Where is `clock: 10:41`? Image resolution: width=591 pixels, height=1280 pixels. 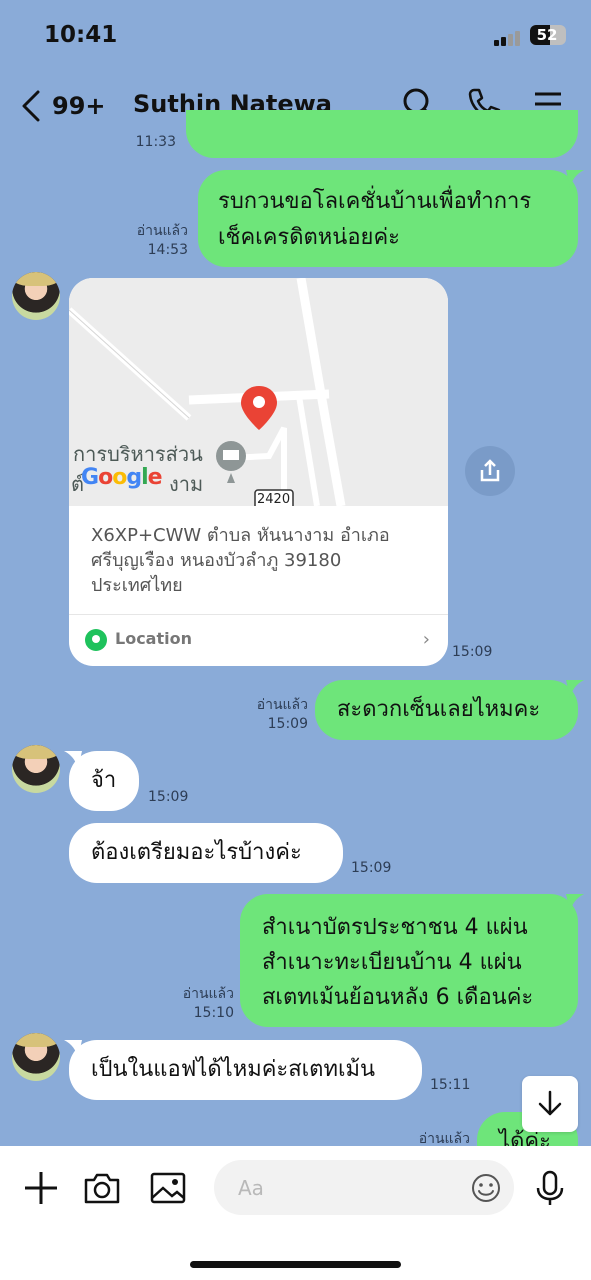
clock: 10:41 is located at coordinates (81, 35).